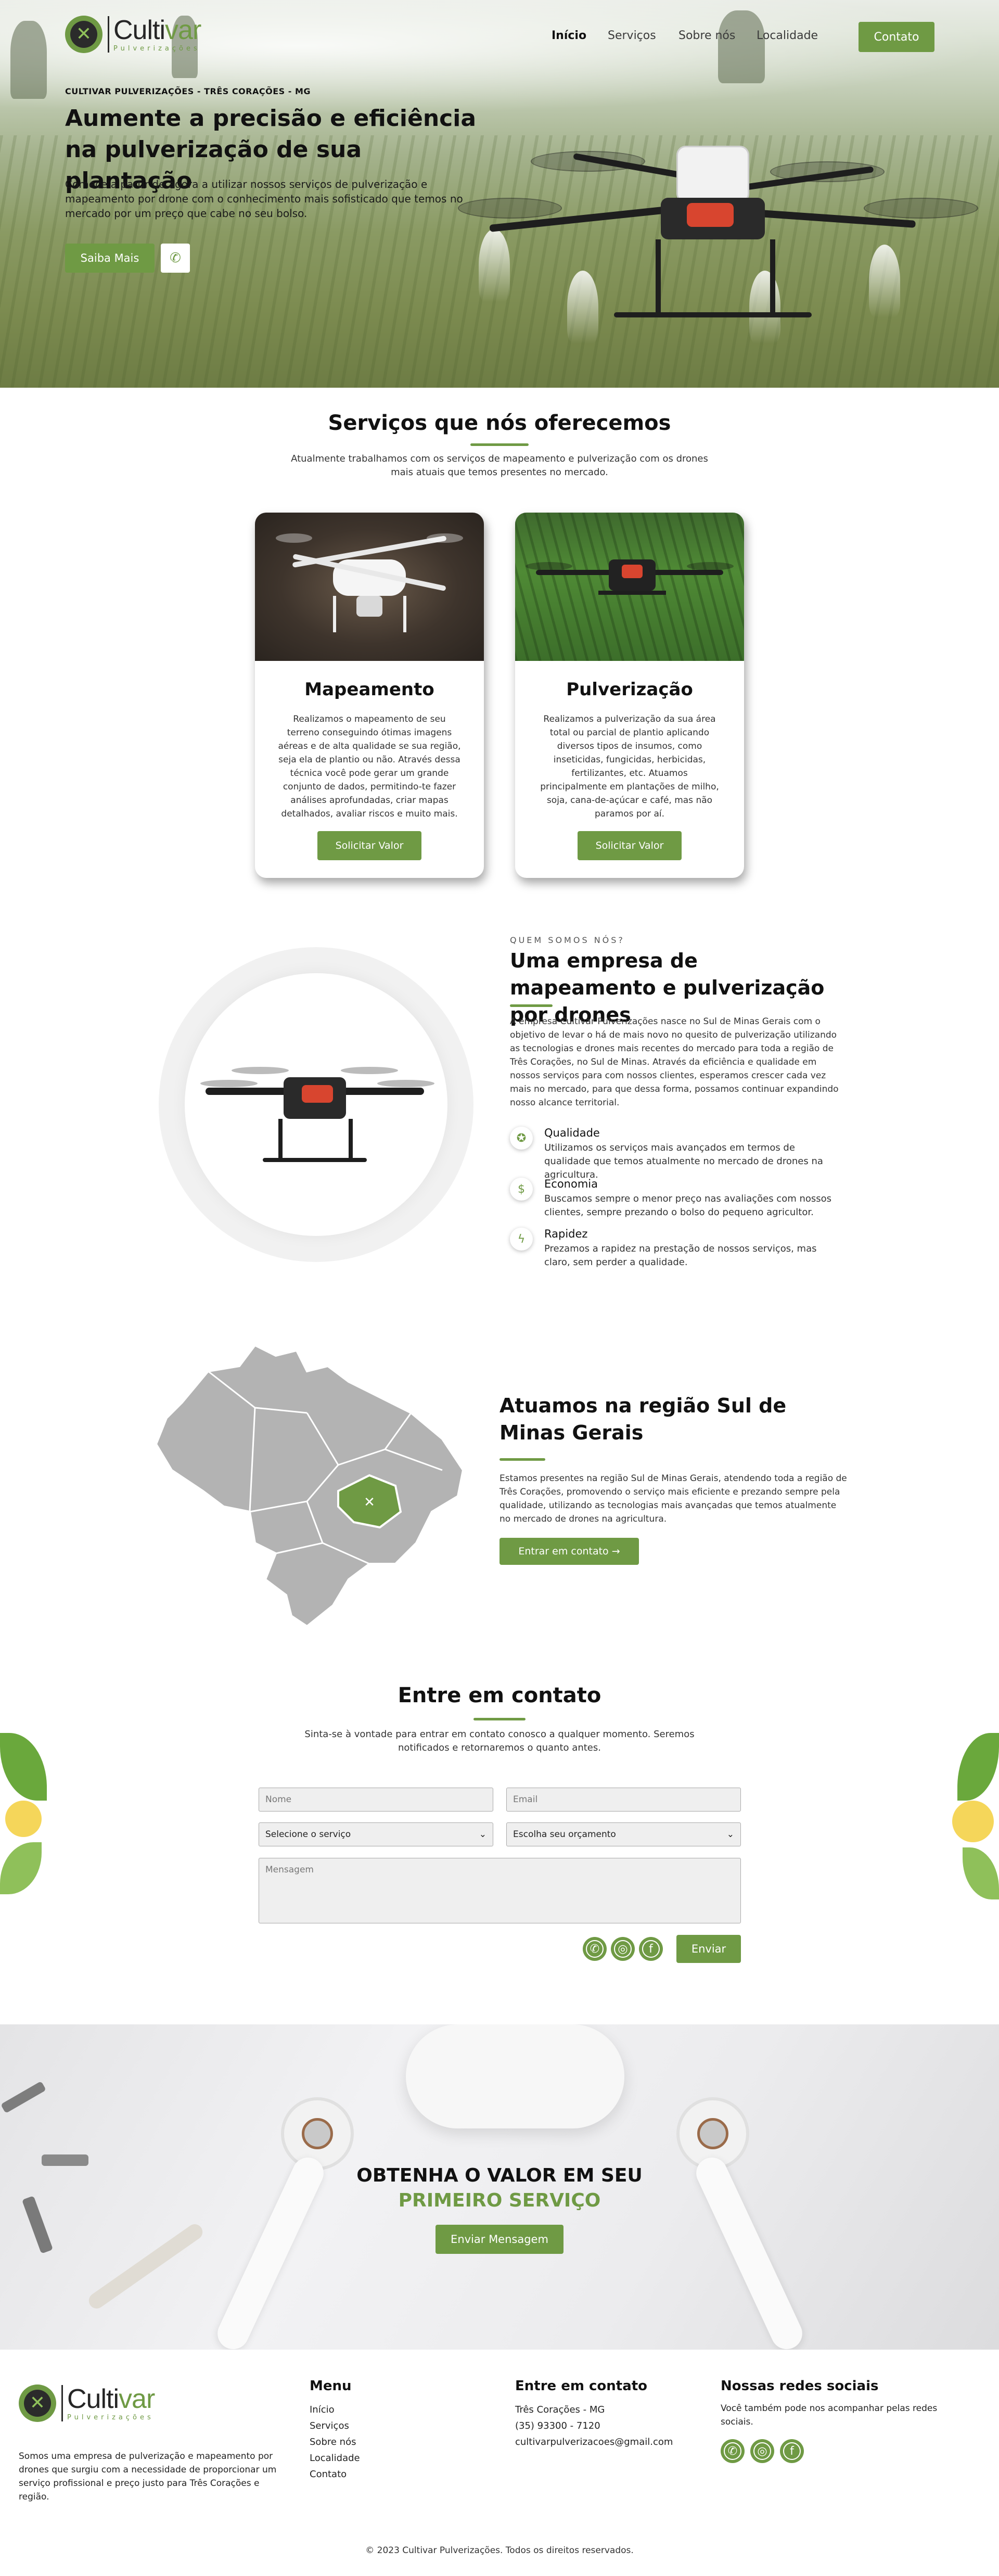 This screenshot has width=999, height=2576. What do you see at coordinates (569, 1551) in the screenshot?
I see `region-contact-button: Entrar em contato →` at bounding box center [569, 1551].